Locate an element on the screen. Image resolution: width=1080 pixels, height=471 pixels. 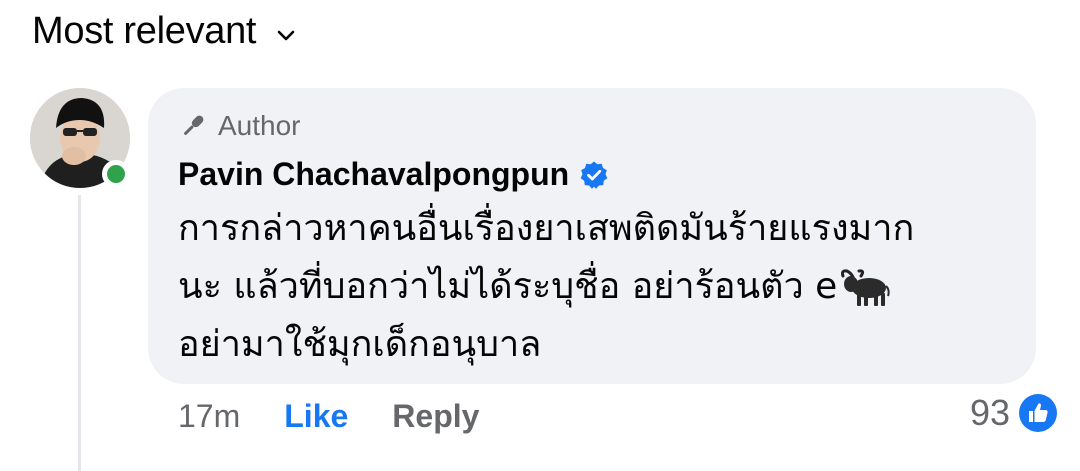
chevron-down-icon is located at coordinates (286, 35).